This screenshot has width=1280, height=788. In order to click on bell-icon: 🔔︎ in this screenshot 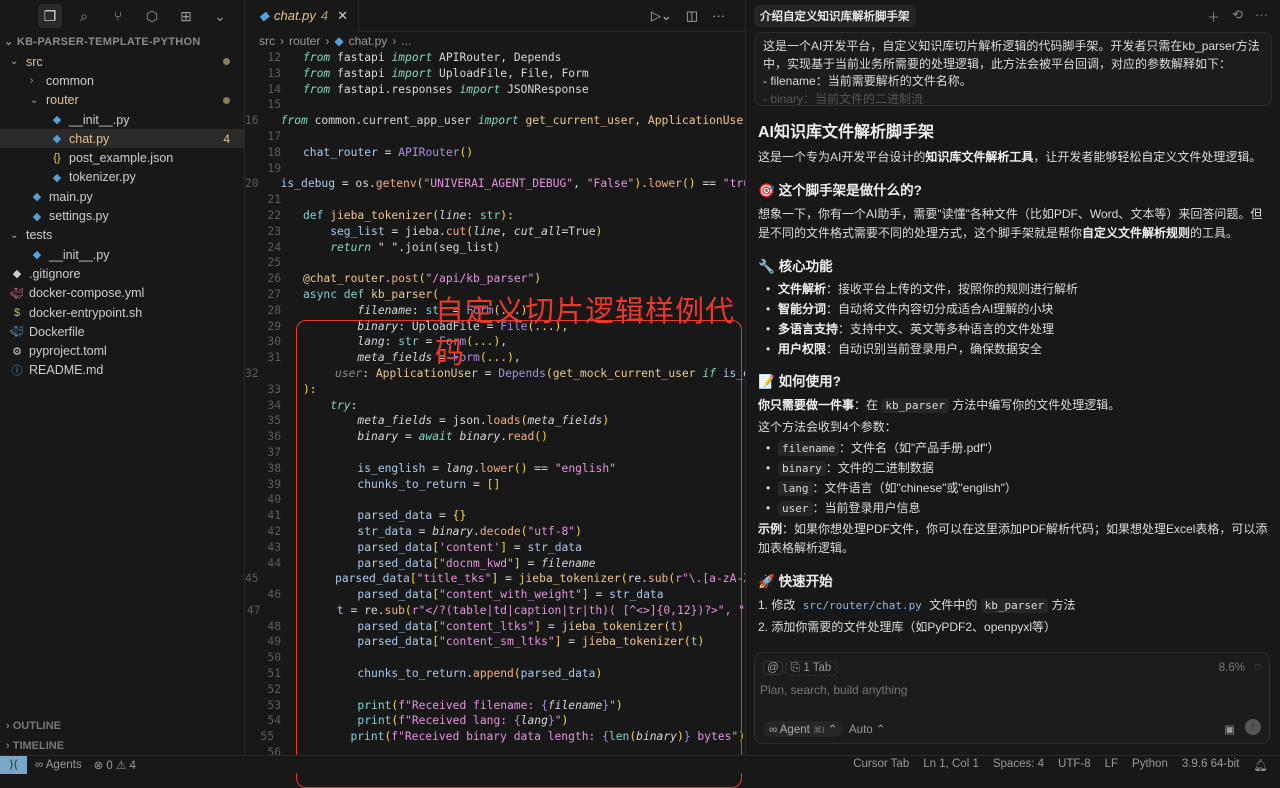, I will do `click(1260, 765)`.